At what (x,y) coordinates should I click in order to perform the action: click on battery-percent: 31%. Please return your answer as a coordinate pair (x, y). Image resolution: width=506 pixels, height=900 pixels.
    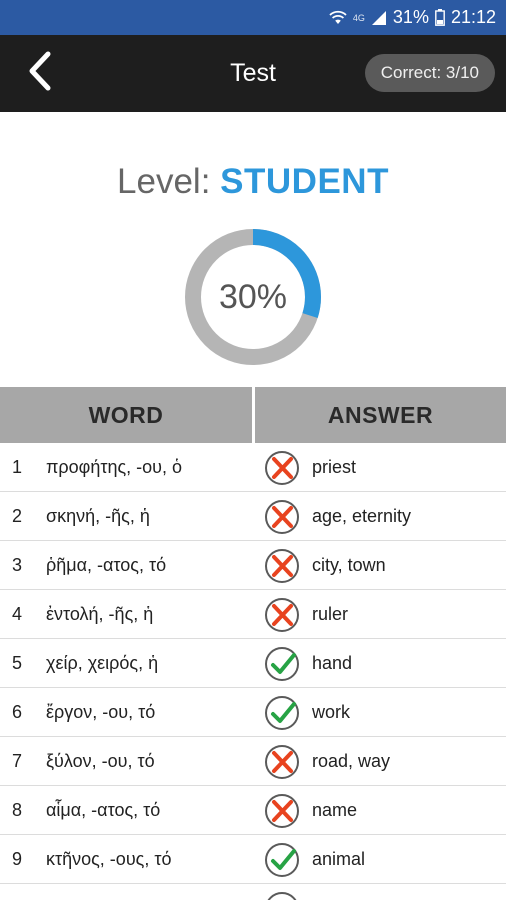
    Looking at the image, I should click on (410, 17).